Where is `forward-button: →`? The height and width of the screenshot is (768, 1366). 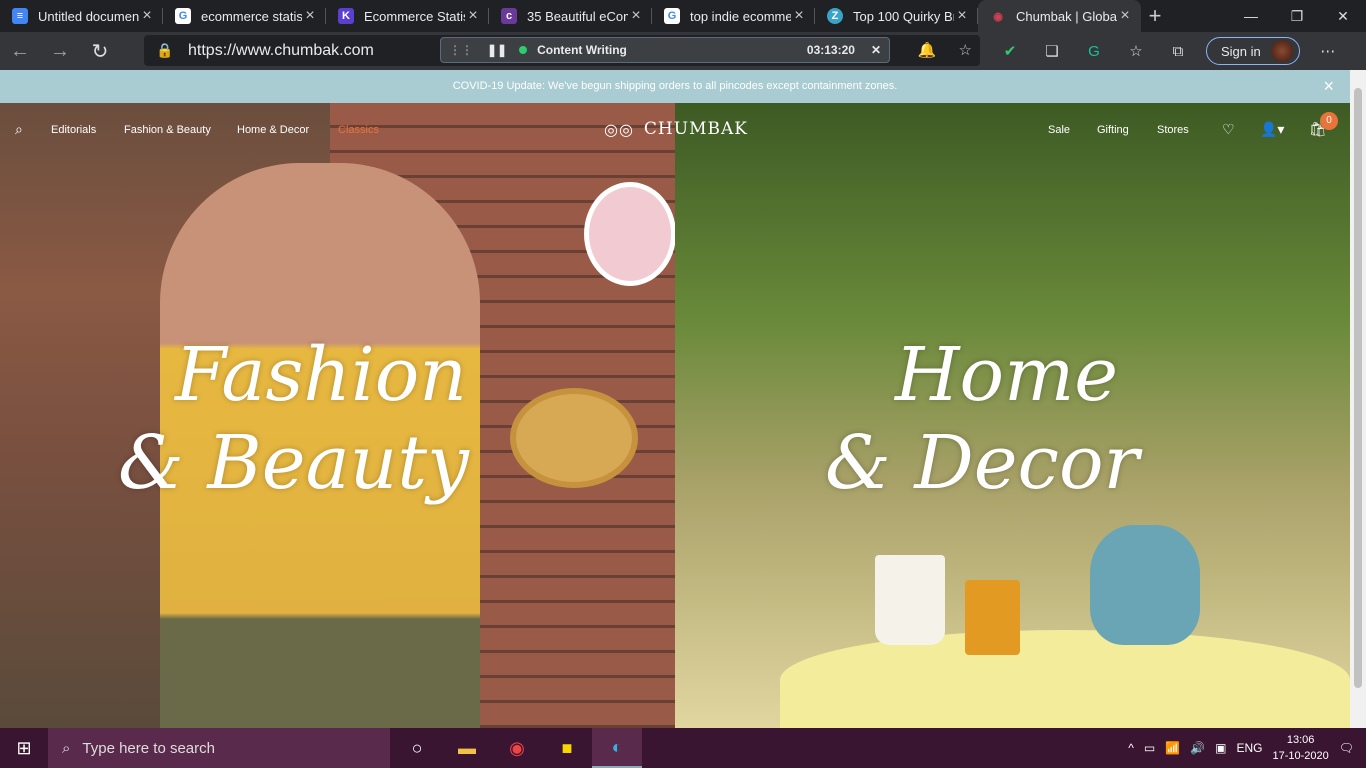
forward-button: → is located at coordinates (60, 51).